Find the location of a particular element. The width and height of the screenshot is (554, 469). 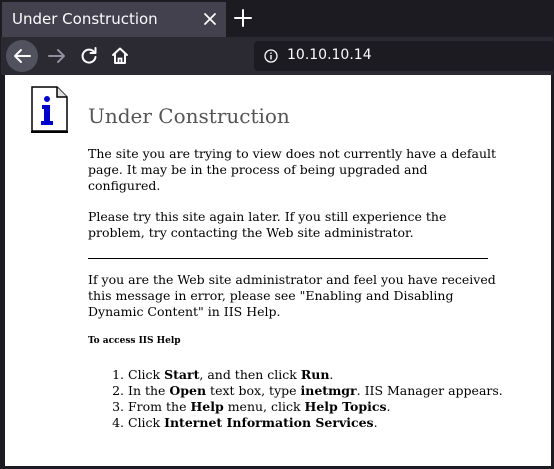

back-arrow-icon is located at coordinates (22, 56).